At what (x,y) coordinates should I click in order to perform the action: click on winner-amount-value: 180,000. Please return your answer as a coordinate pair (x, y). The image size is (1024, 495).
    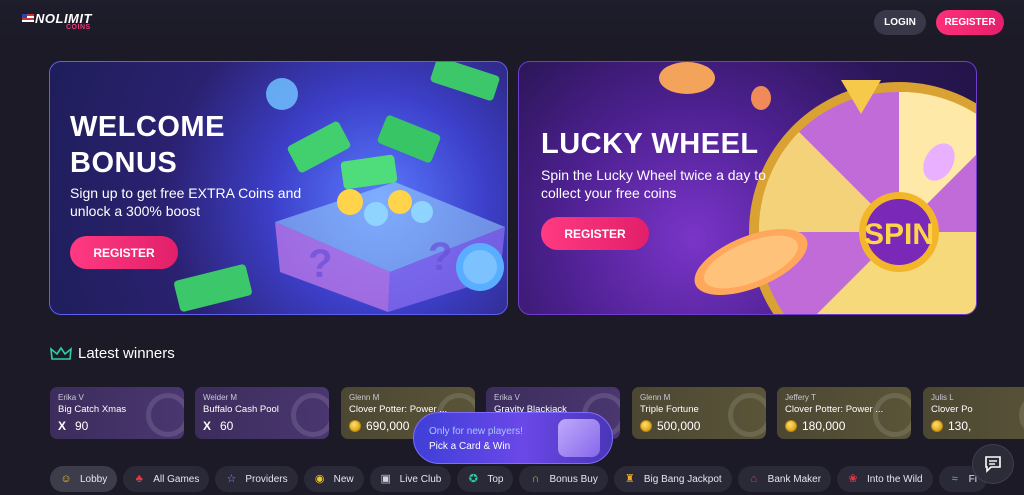
    Looking at the image, I should click on (824, 426).